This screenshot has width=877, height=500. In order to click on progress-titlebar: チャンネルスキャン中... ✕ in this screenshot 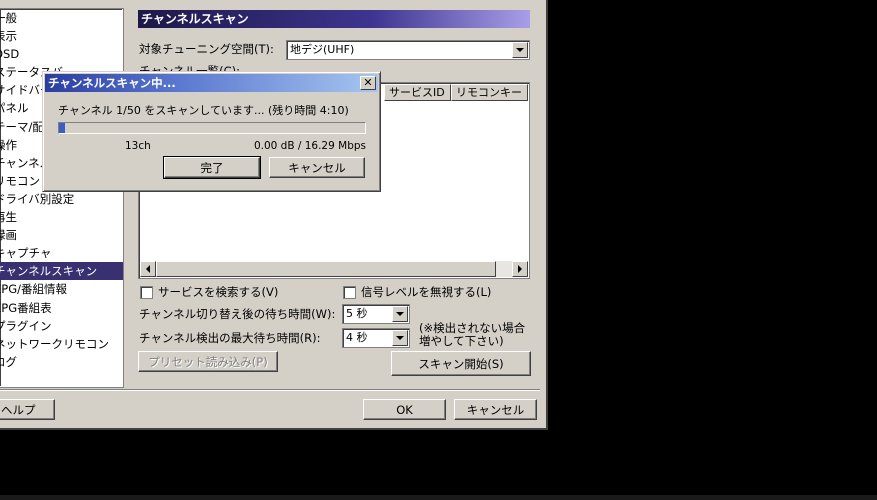, I will do `click(211, 83)`.